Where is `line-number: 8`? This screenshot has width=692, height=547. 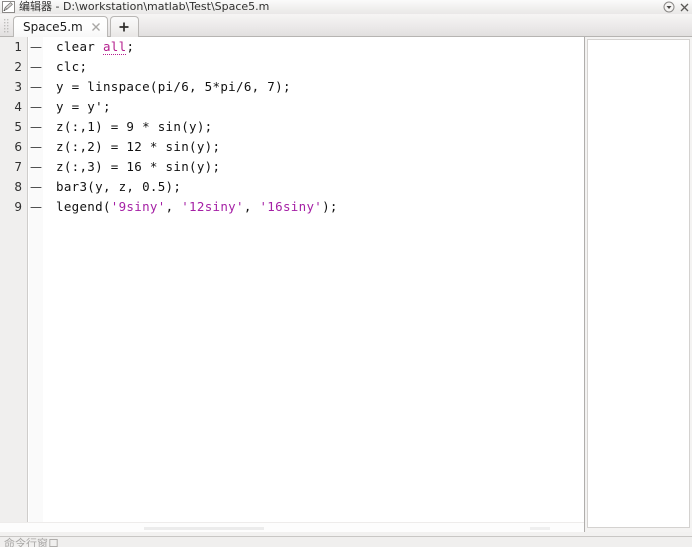 line-number: 8 is located at coordinates (18, 187).